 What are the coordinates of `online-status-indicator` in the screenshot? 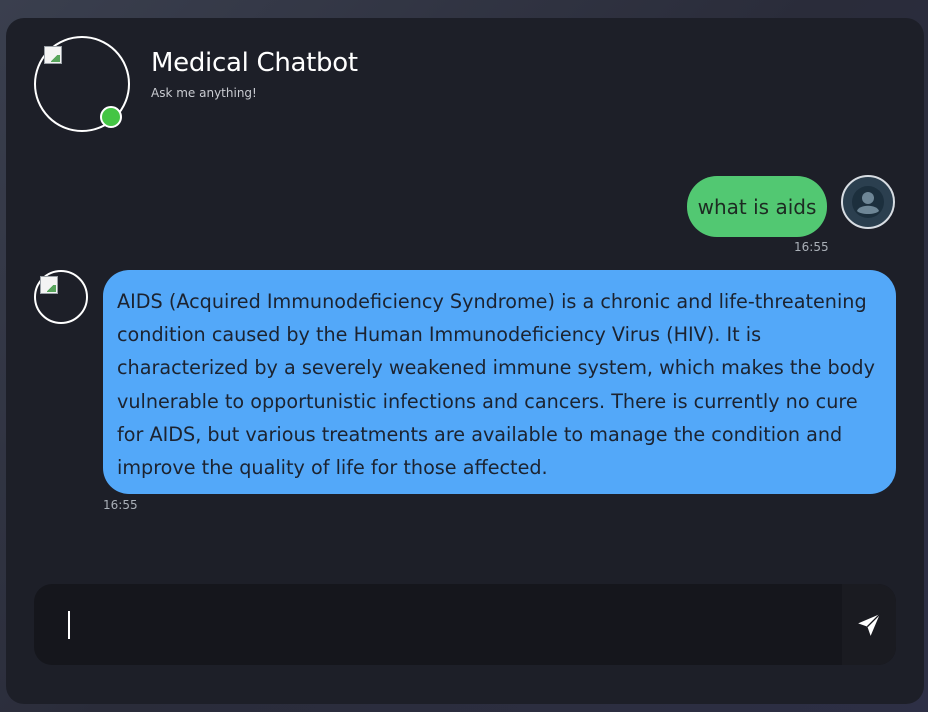 It's located at (111, 117).